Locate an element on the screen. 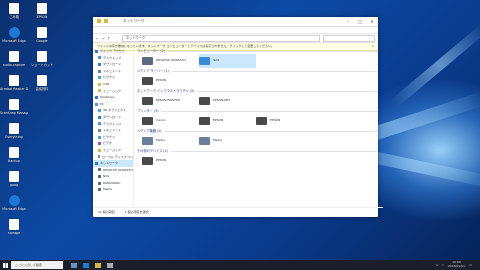 The height and width of the screenshot is (270, 480). device-item: Canon is located at coordinates (170, 121).